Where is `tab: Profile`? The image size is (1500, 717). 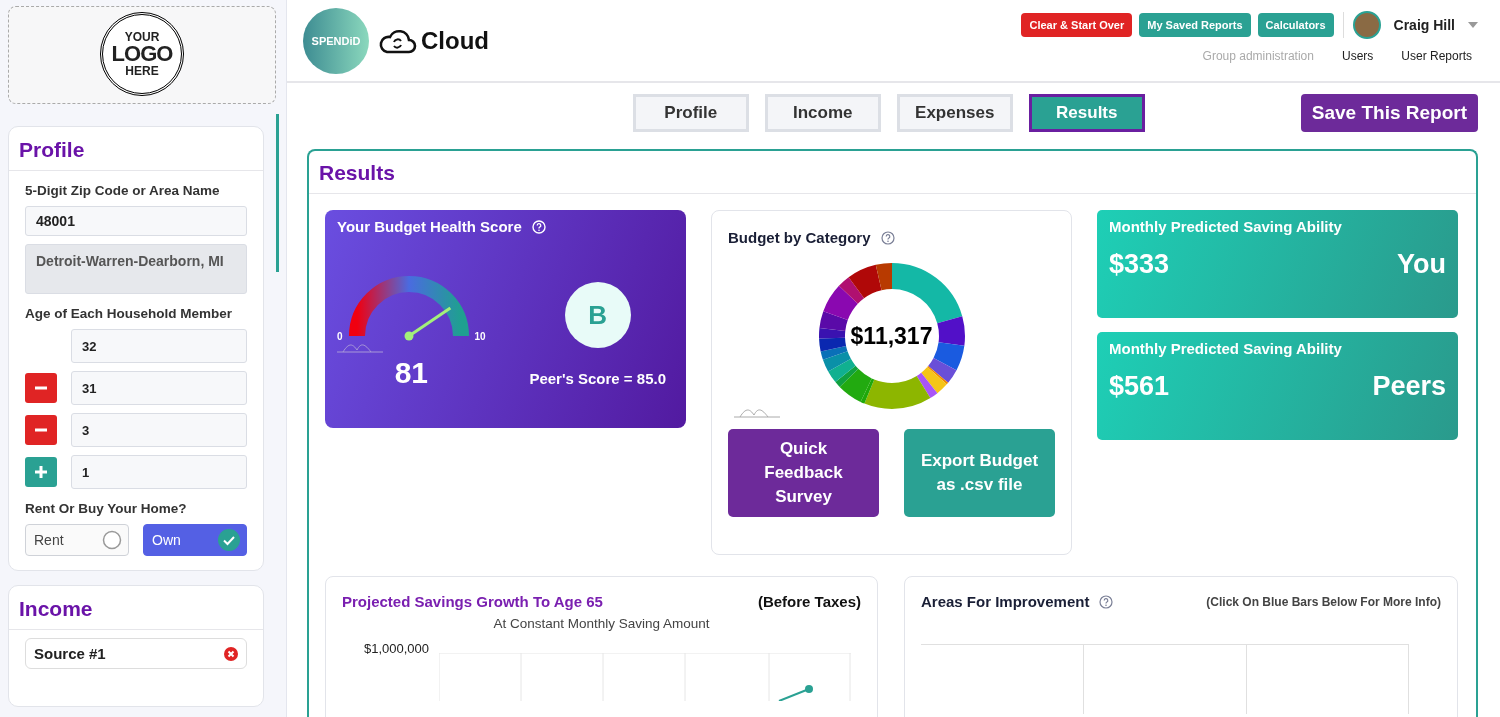
tab: Profile is located at coordinates (690, 113).